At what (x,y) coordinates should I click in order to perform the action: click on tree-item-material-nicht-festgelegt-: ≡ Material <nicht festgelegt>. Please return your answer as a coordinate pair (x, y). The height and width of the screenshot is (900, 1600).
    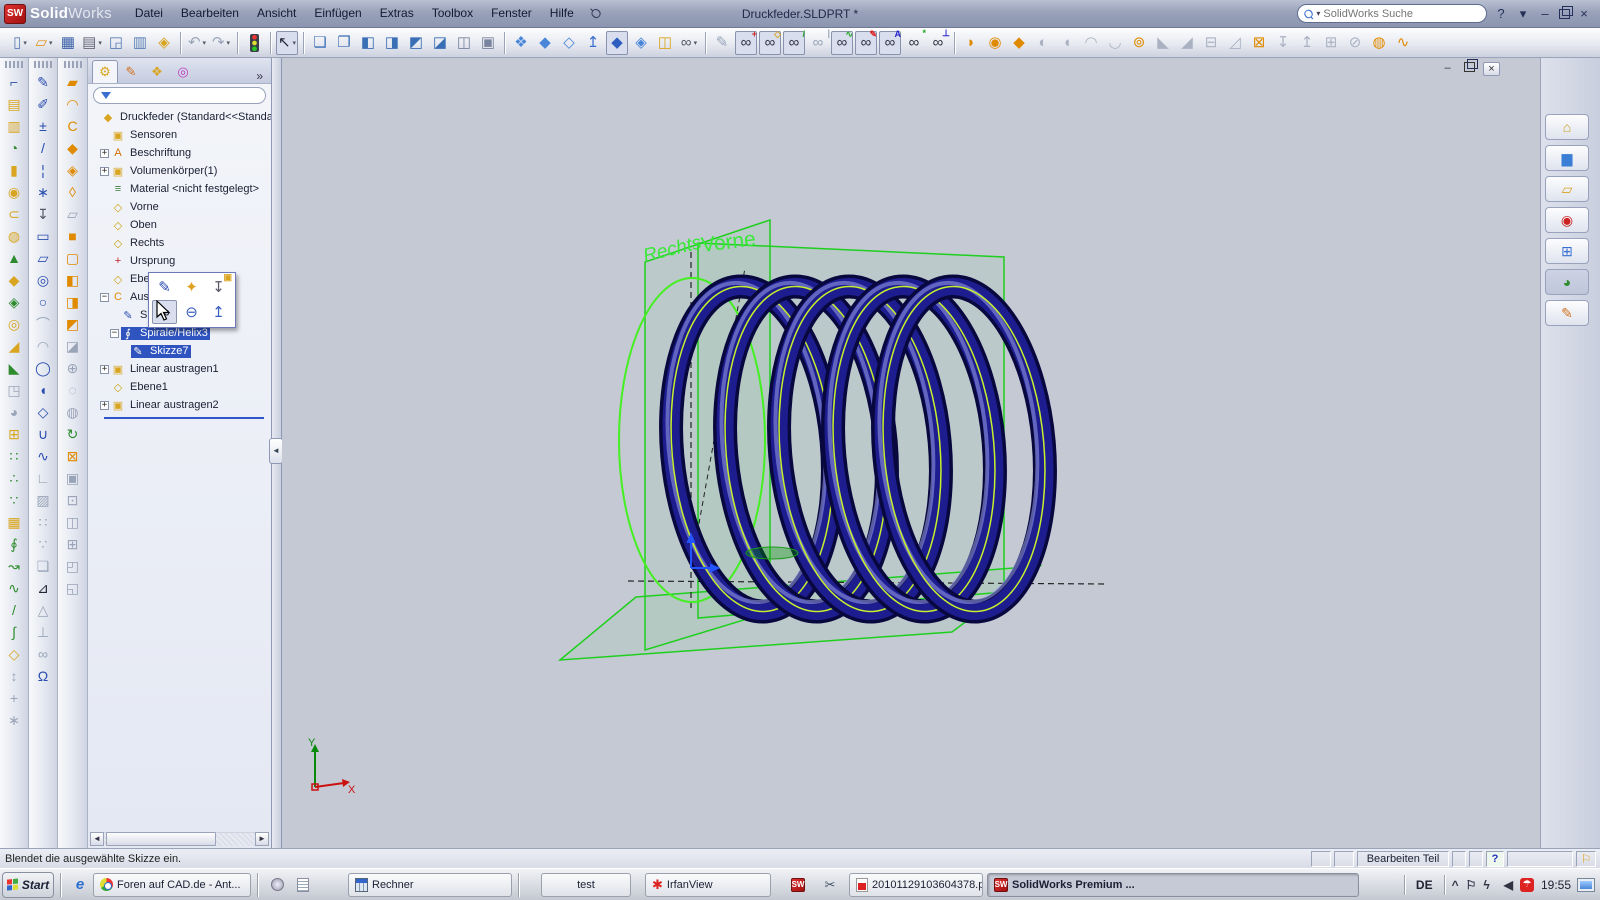
    Looking at the image, I should click on (179, 189).